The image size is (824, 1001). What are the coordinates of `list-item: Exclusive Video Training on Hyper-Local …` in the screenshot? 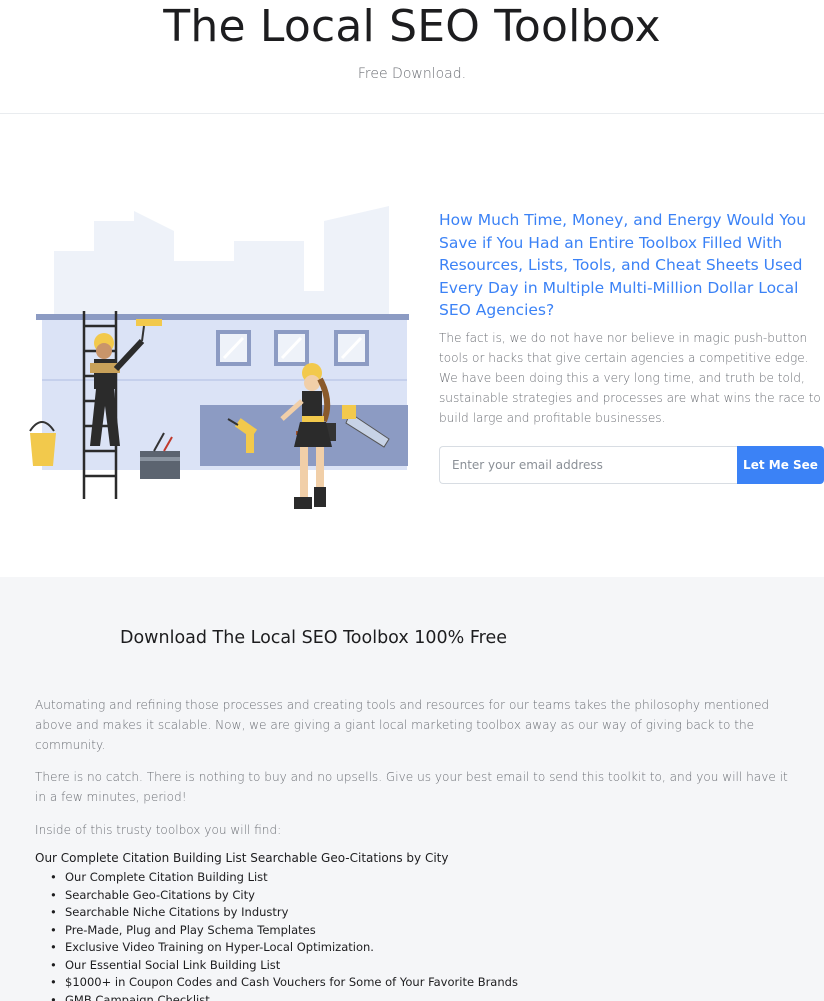 It's located at (284, 948).